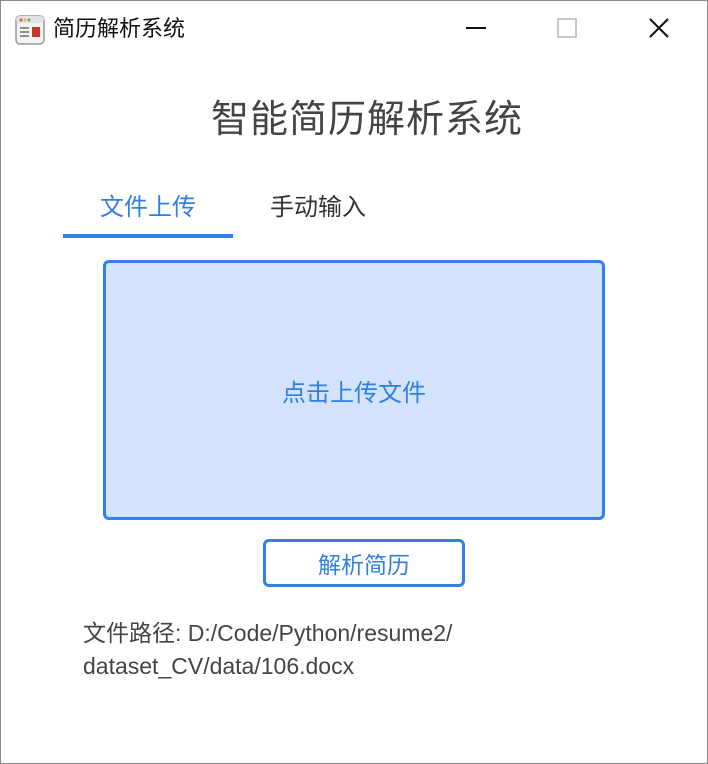 The image size is (708, 764). Describe the element at coordinates (364, 563) in the screenshot. I see `parse-resume-button: 解析简历` at that location.